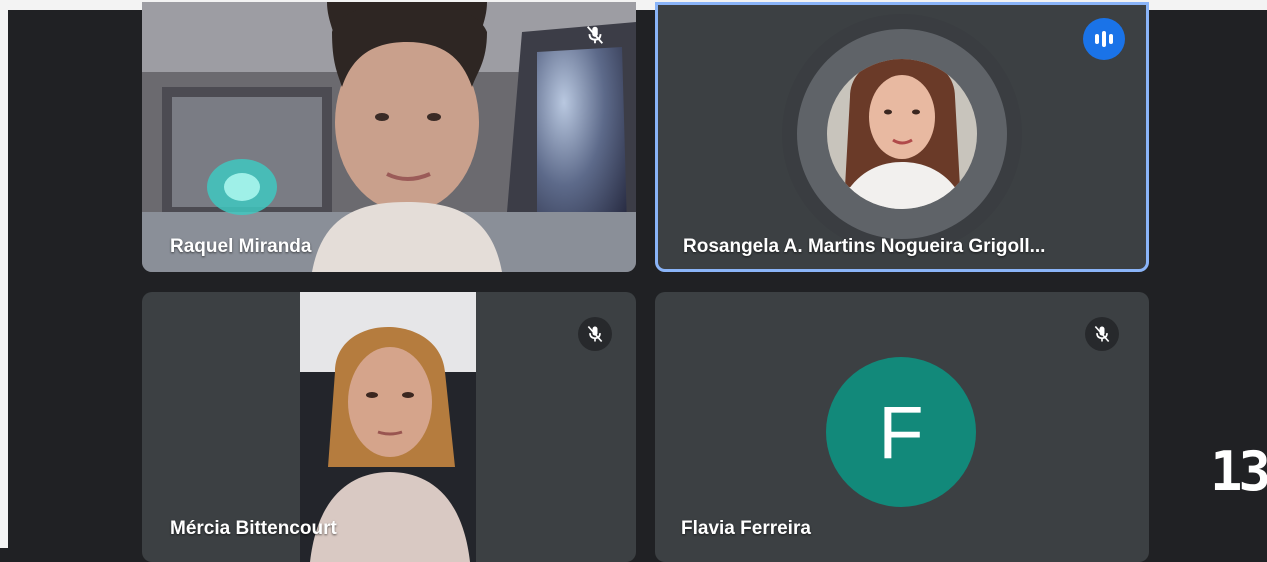 Image resolution: width=1267 pixels, height=562 pixels. Describe the element at coordinates (241, 246) in the screenshot. I see `participant-name: Raquel Miranda` at that location.